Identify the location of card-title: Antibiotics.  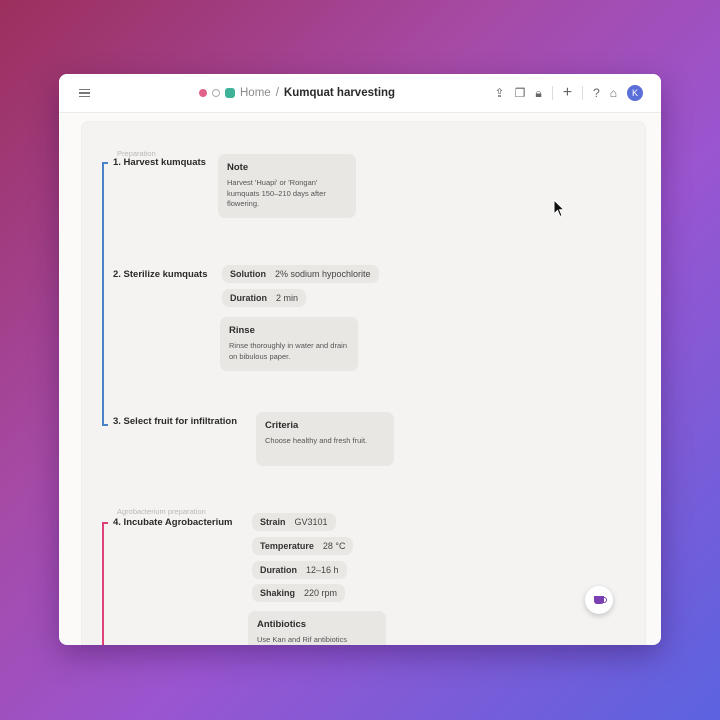
(282, 624).